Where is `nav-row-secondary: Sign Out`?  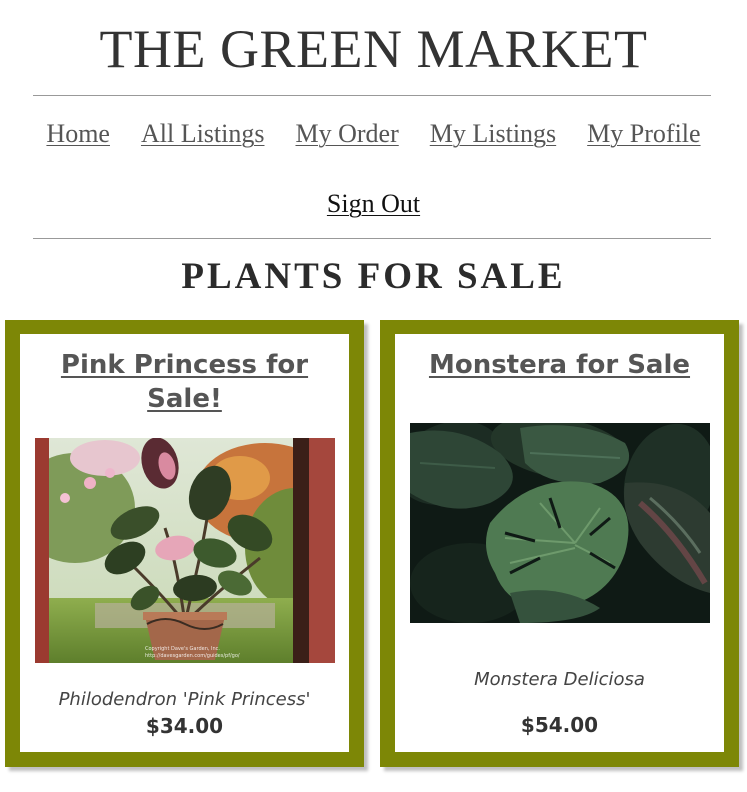 nav-row-secondary: Sign Out is located at coordinates (373, 204).